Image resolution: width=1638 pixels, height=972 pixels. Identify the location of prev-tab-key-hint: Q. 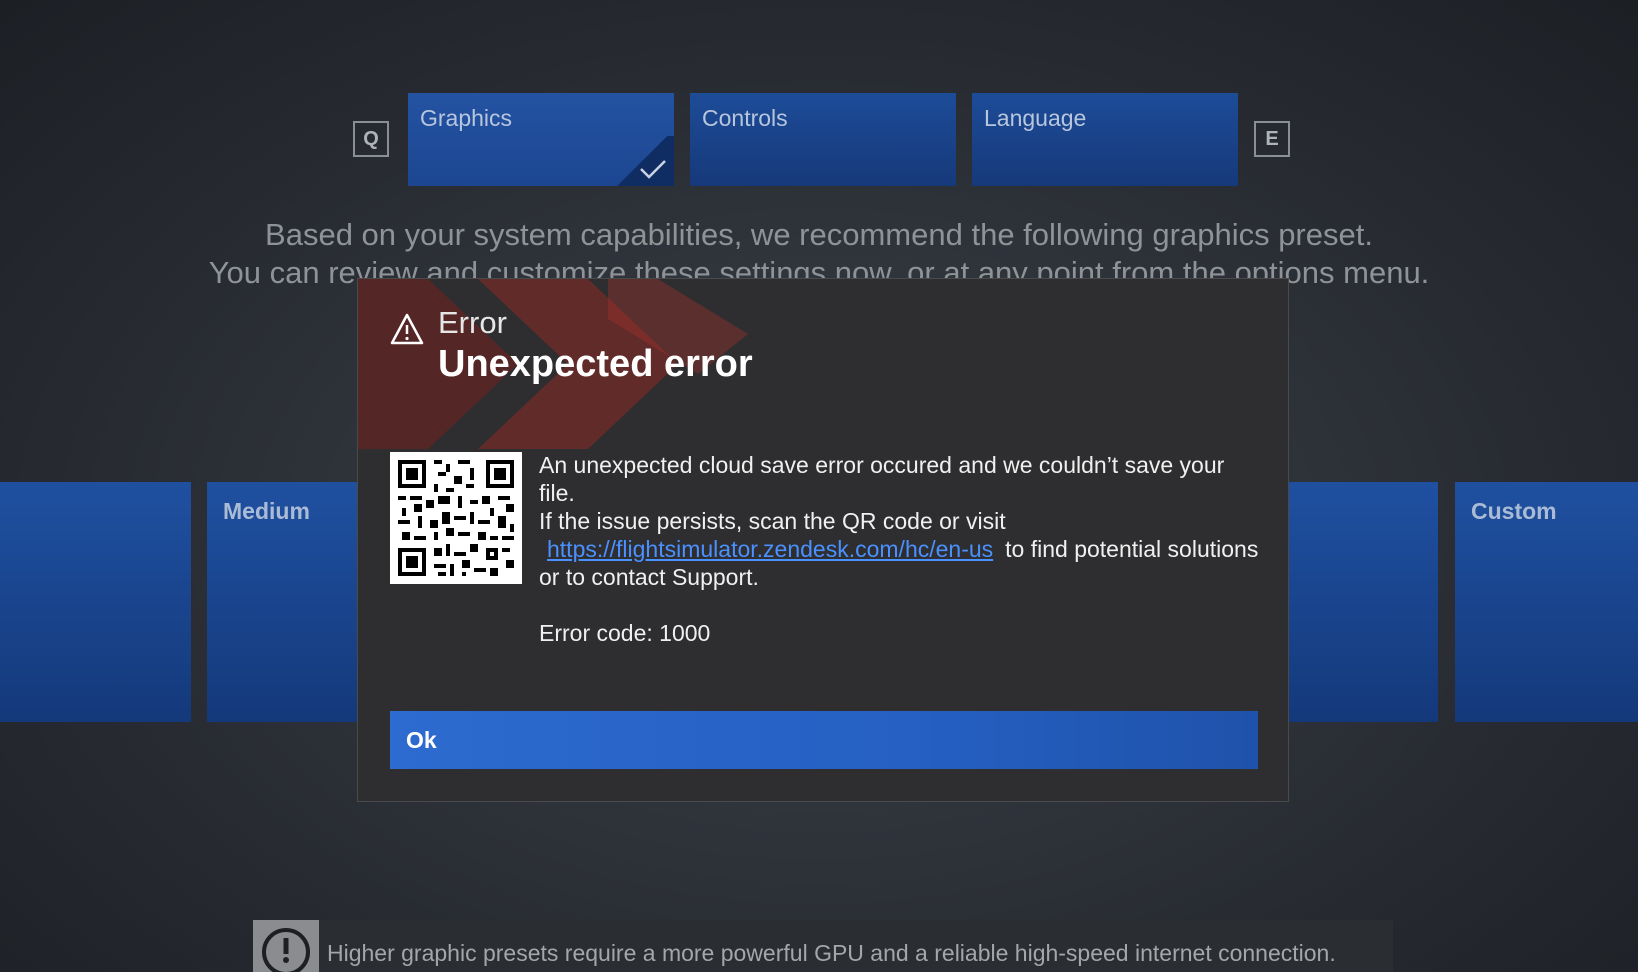
(371, 139).